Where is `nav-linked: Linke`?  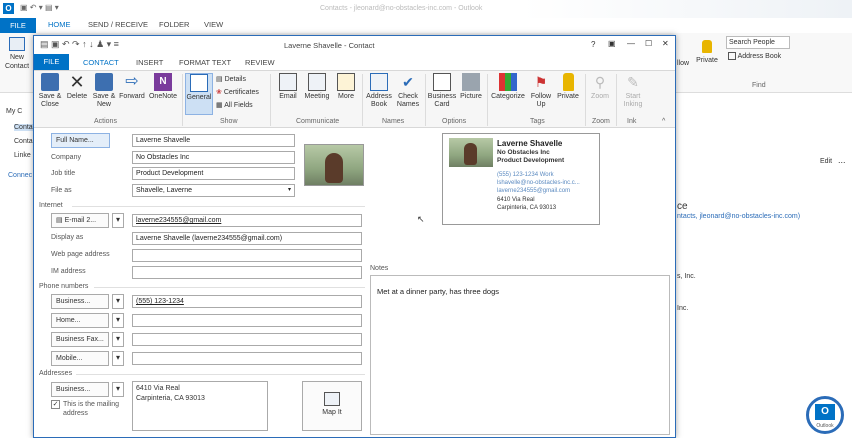
nav-linked: Linke is located at coordinates (22, 155).